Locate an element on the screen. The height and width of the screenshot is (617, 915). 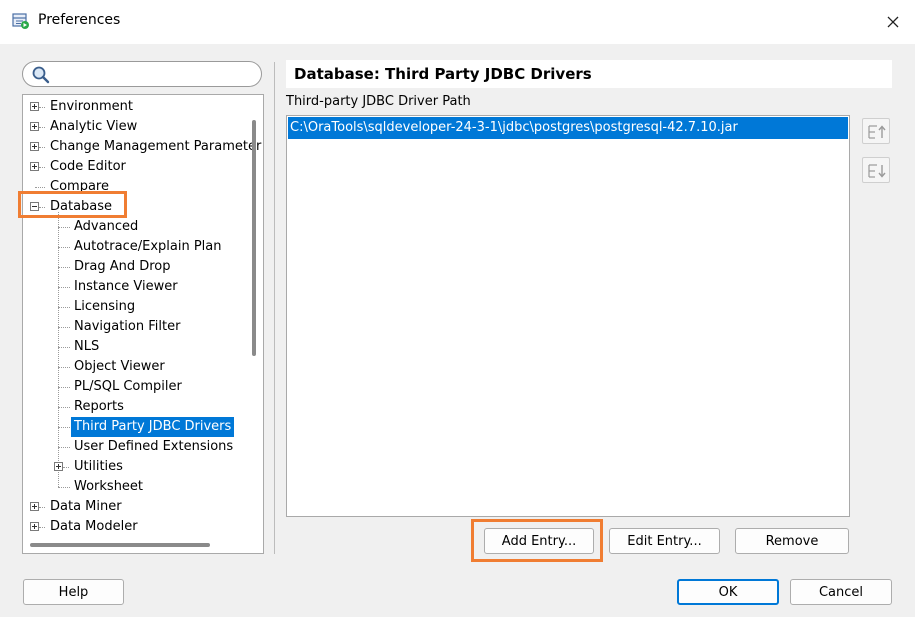
panel-splitter is located at coordinates (274, 308).